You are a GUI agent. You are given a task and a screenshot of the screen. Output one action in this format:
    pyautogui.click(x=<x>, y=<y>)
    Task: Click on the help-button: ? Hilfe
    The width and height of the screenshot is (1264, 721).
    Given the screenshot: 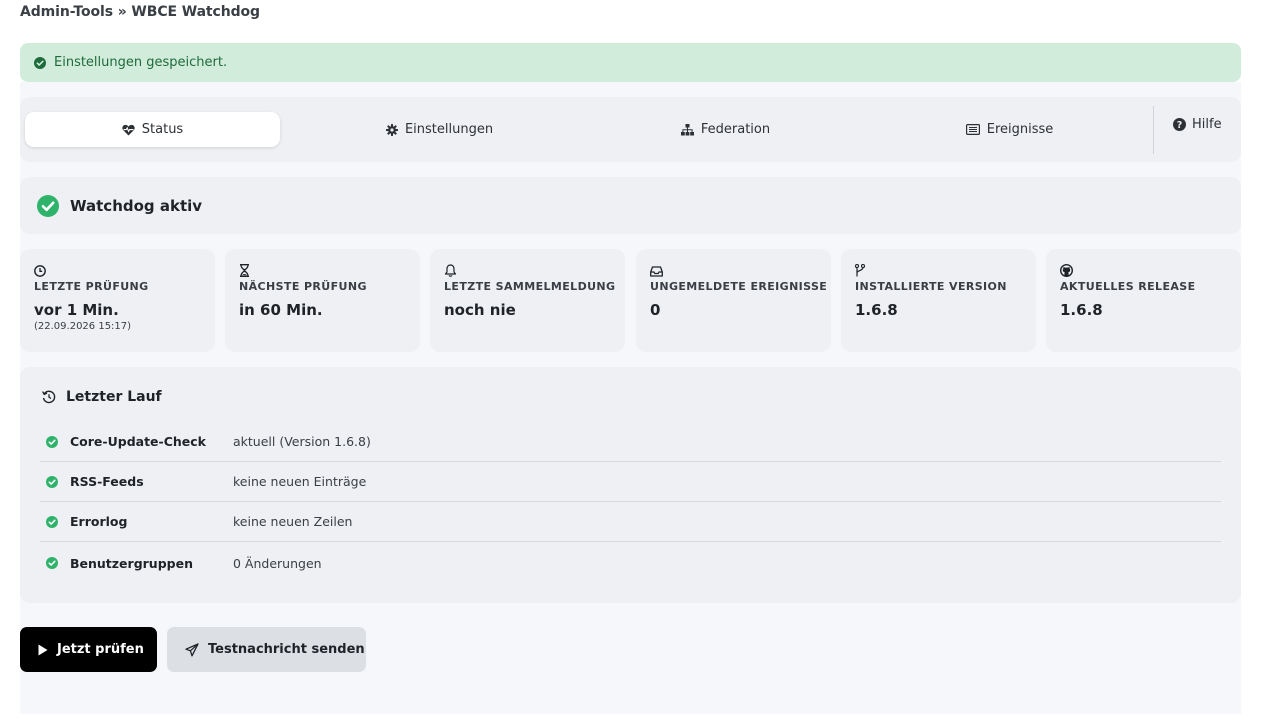 What is the action you would take?
    pyautogui.click(x=1197, y=124)
    